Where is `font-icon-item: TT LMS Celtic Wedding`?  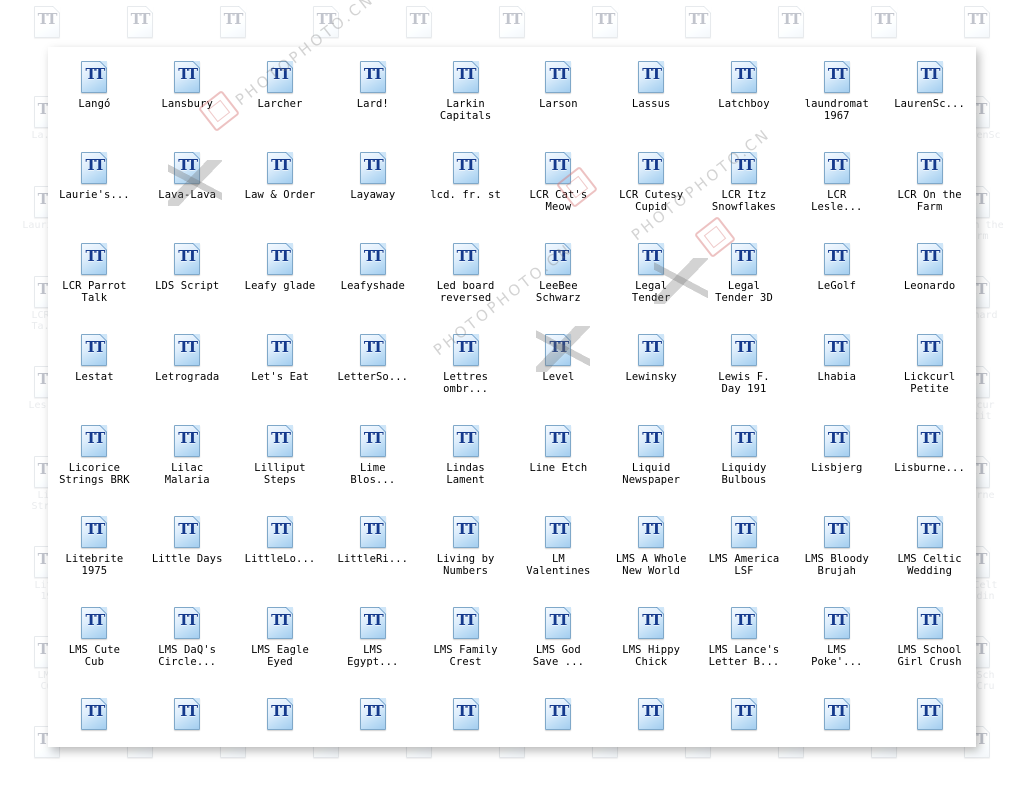
font-icon-item: TT LMS Celtic Wedding is located at coordinates (929, 553).